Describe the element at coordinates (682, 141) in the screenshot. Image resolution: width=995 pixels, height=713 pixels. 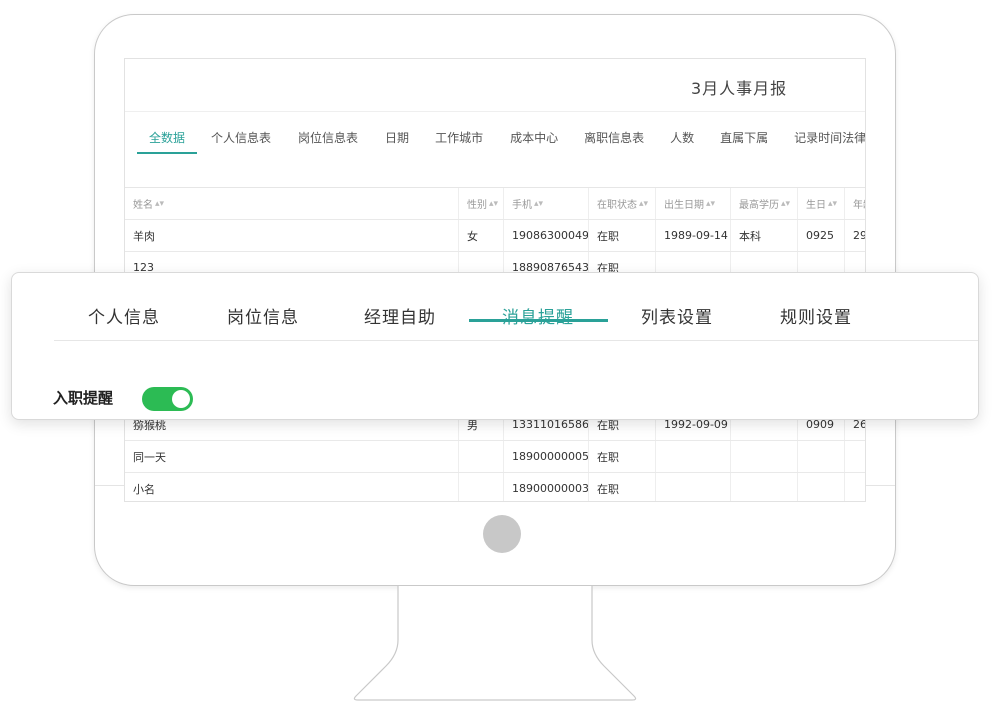
I see `tab-headcount: 人数` at that location.